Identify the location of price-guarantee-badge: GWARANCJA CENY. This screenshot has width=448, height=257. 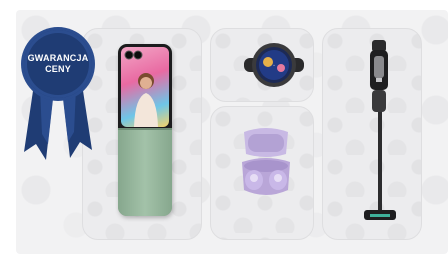
(58, 94).